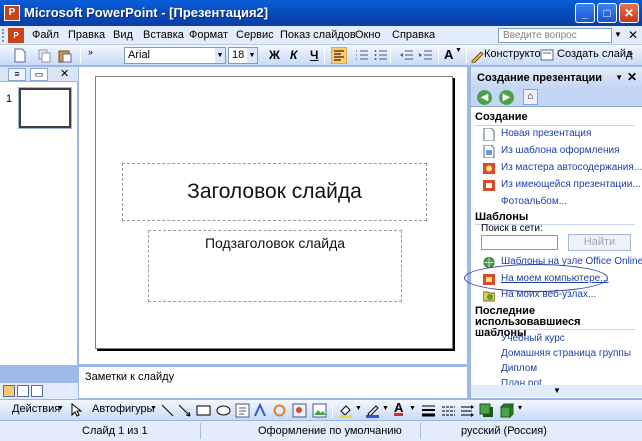  Describe the element at coordinates (242, 410) in the screenshot. I see `textbox-icon` at that location.